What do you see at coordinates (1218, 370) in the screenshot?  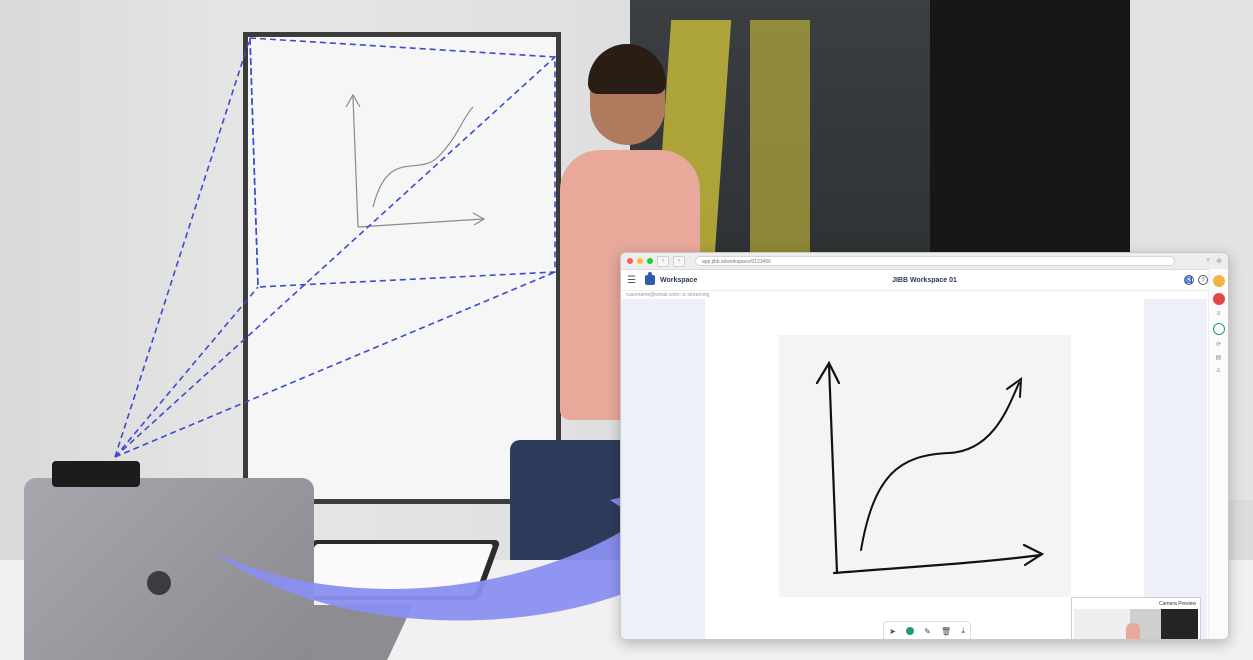 I see `user-icon: ♙` at bounding box center [1218, 370].